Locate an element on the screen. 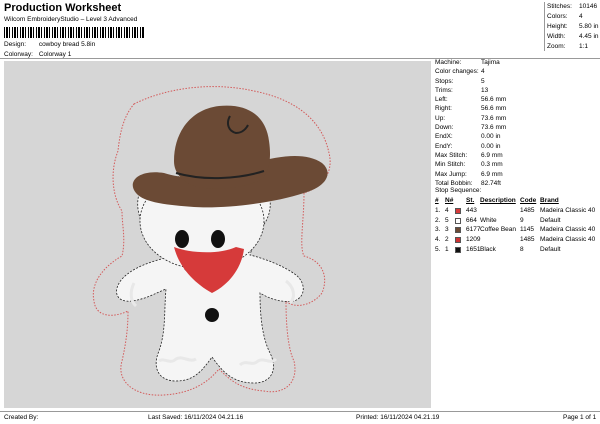 This screenshot has height=424, width=600. spec-max-jump: Max Jump: 6.9 mm is located at coordinates (469, 174).